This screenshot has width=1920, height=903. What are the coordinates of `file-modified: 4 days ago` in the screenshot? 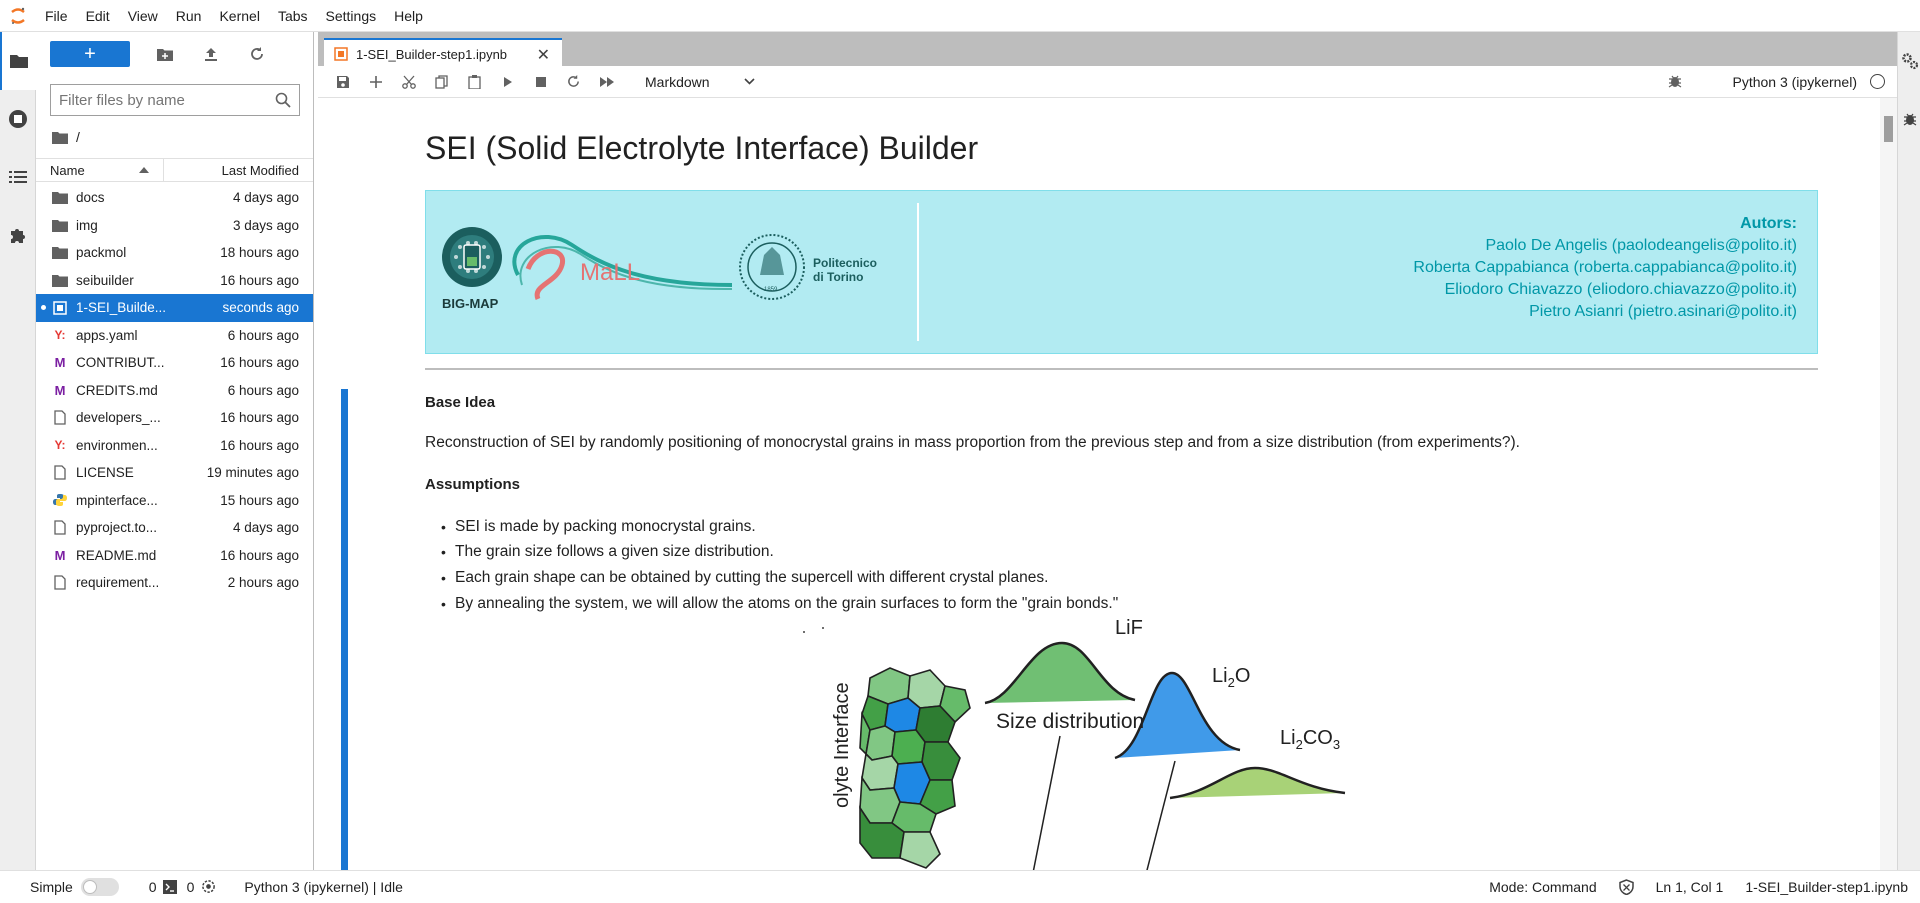 It's located at (265, 198).